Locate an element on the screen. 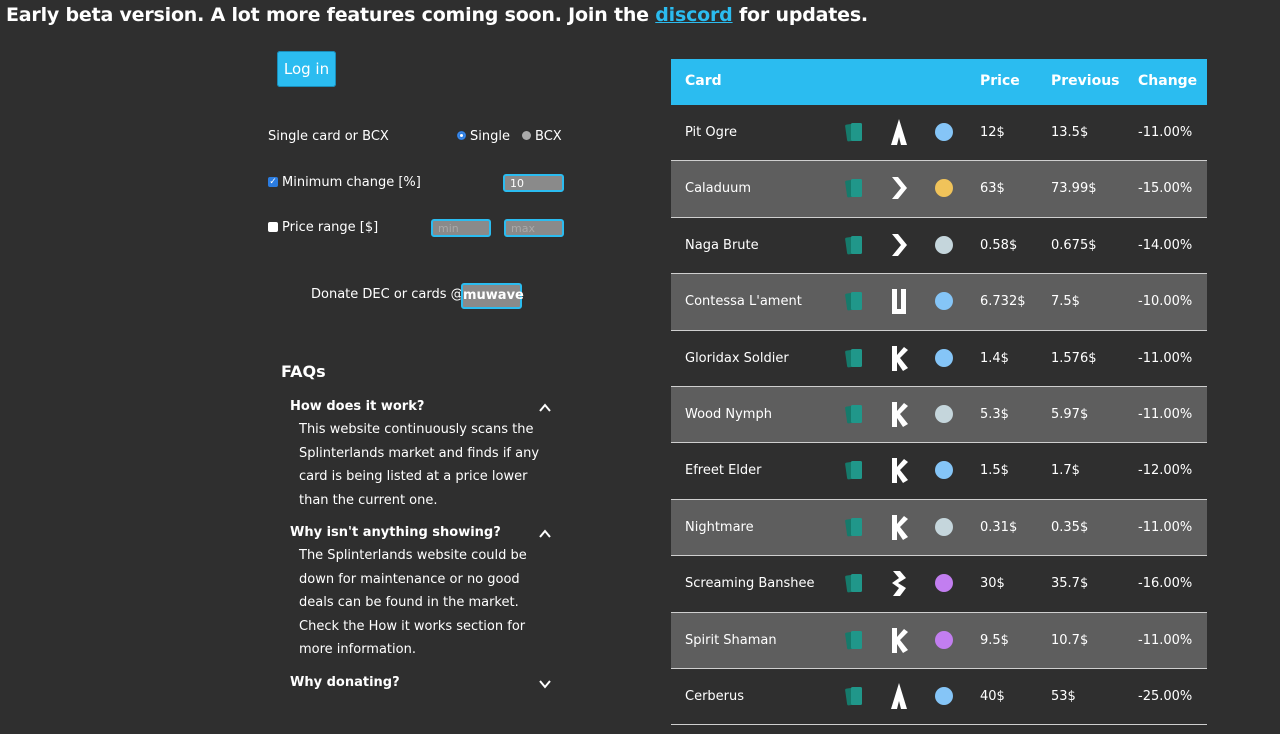  radio-bcx-indicator is located at coordinates (526, 135).